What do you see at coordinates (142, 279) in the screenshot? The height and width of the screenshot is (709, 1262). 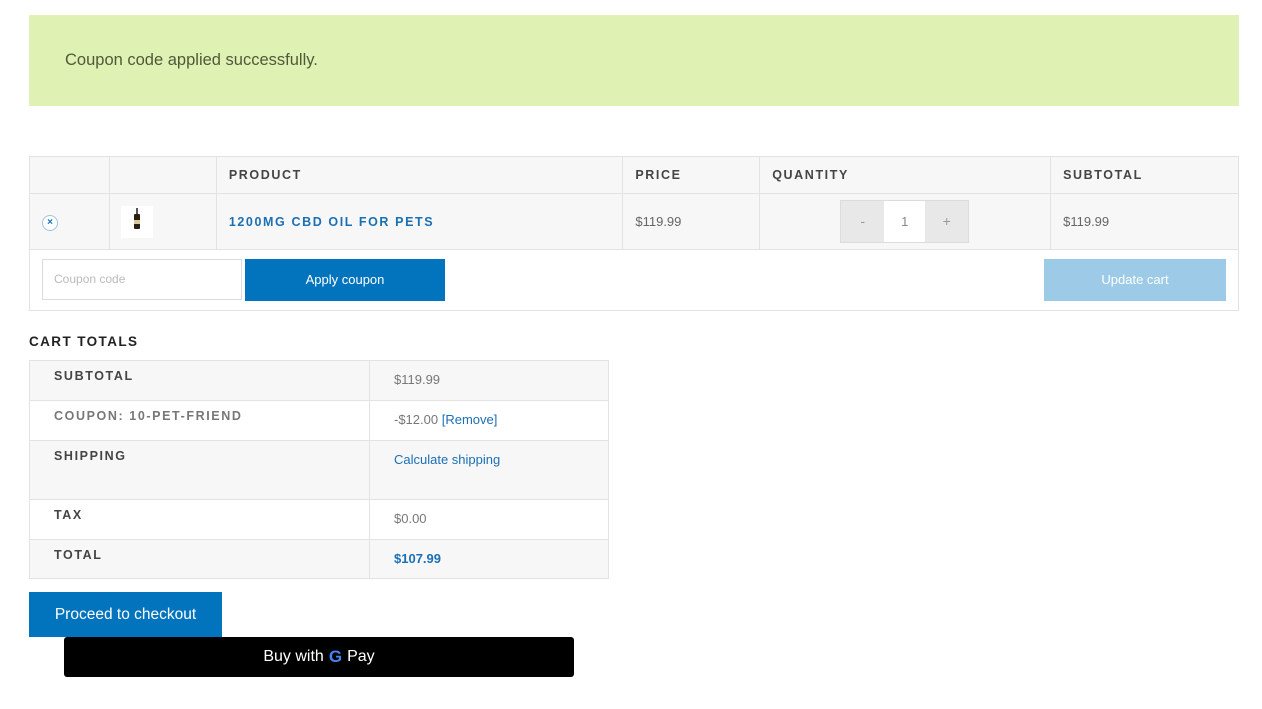 I see `coupon-code-input: Coupon code` at bounding box center [142, 279].